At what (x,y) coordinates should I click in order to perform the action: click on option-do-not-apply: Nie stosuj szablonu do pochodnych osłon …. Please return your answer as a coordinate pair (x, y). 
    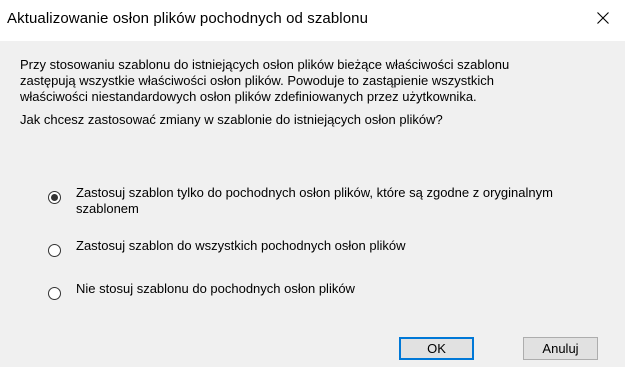
    Looking at the image, I should click on (312, 290).